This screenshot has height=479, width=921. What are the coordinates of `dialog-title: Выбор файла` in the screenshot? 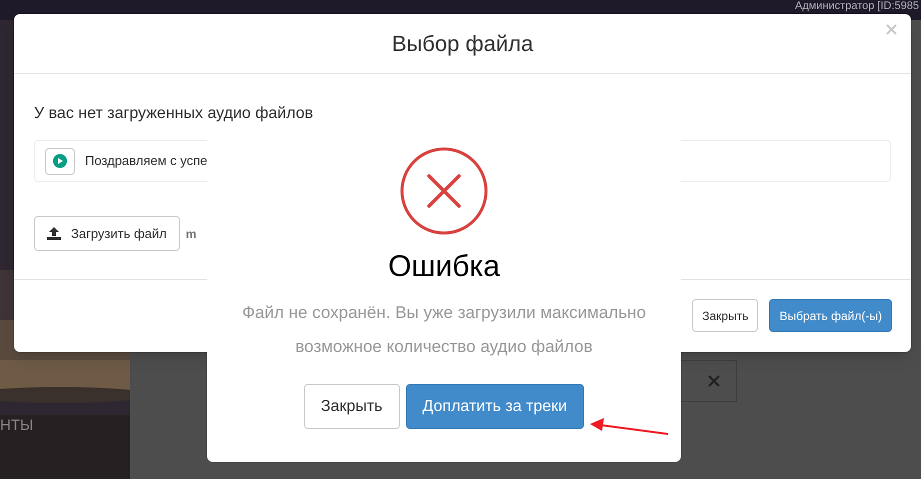 It's located at (463, 44).